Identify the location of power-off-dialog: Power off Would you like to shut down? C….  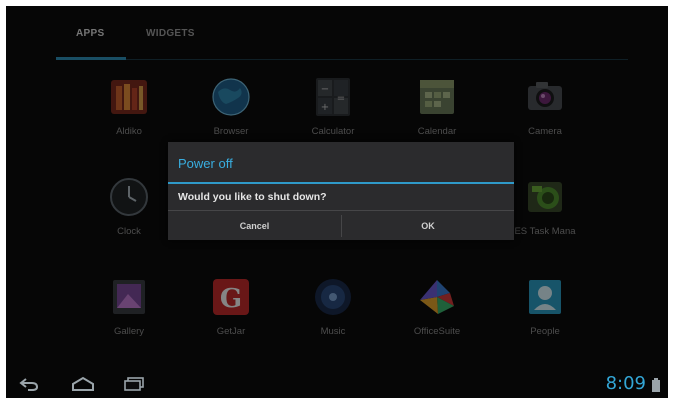
(341, 191).